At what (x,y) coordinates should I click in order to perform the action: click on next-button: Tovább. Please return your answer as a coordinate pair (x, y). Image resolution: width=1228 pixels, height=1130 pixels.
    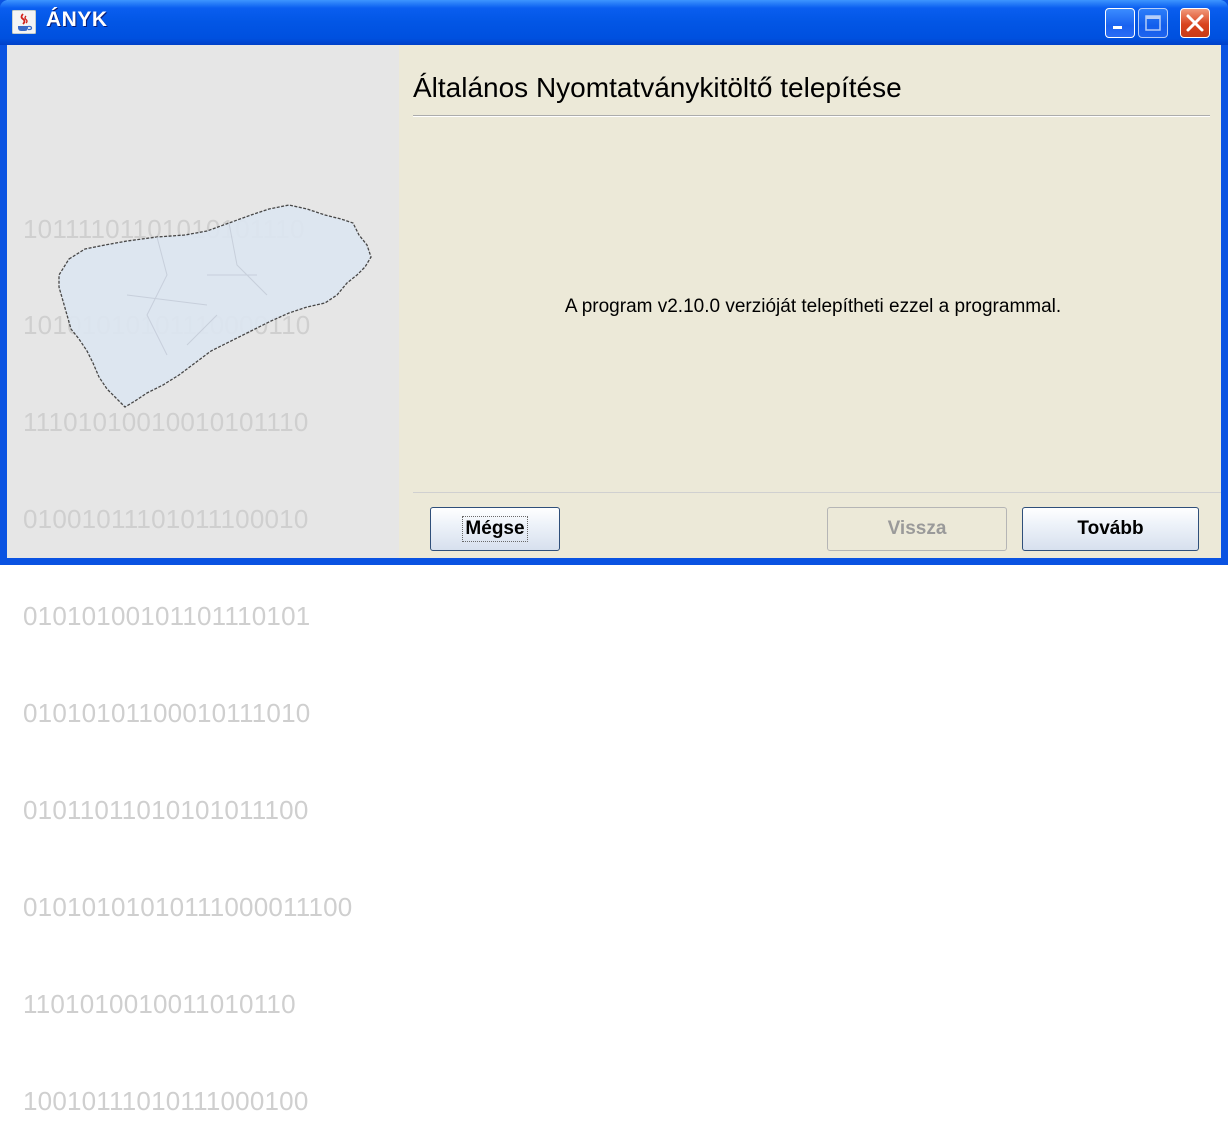
    Looking at the image, I should click on (1110, 529).